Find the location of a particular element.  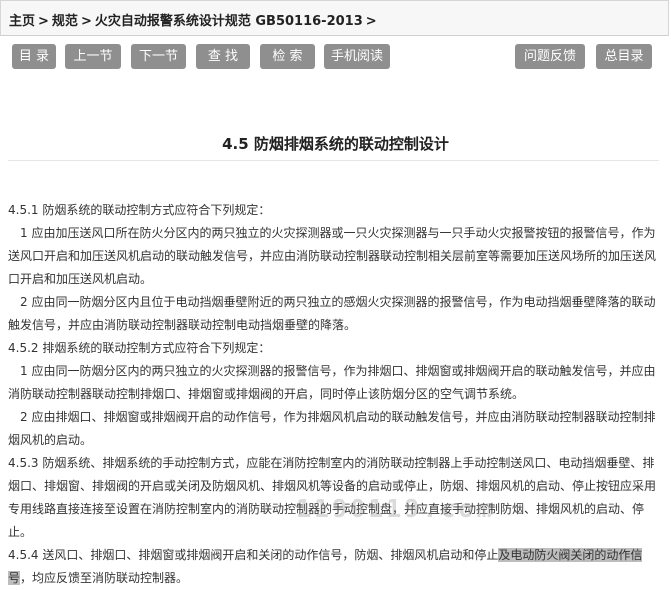

master-catalog-button: 总目录 is located at coordinates (624, 56).